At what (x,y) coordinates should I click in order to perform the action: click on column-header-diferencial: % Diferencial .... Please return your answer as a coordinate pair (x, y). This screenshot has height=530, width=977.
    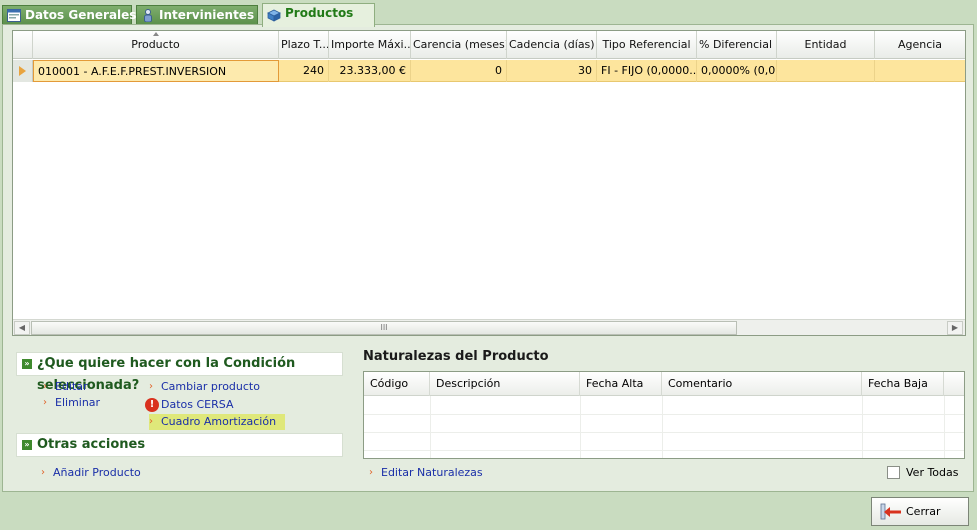
    Looking at the image, I should click on (737, 45).